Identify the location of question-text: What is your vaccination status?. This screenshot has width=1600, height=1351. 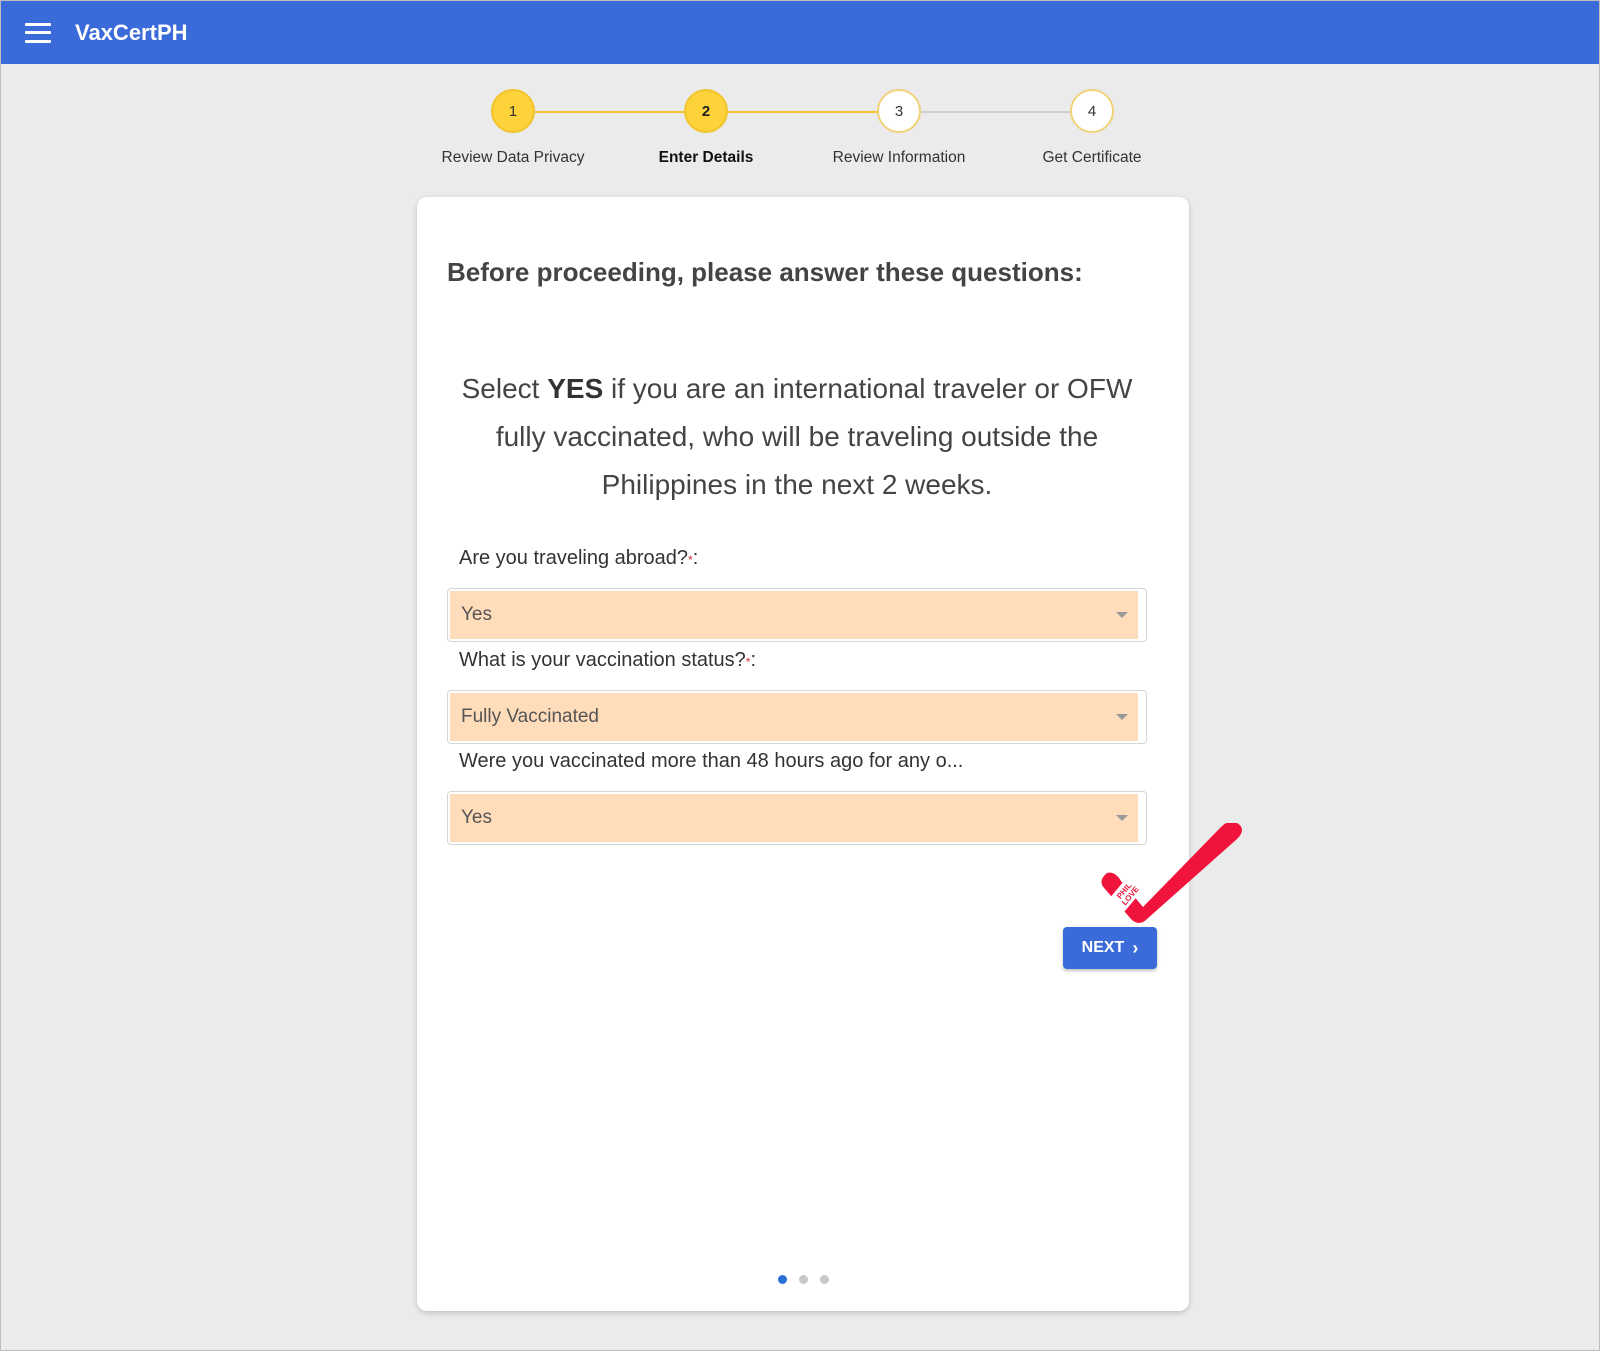
(602, 660).